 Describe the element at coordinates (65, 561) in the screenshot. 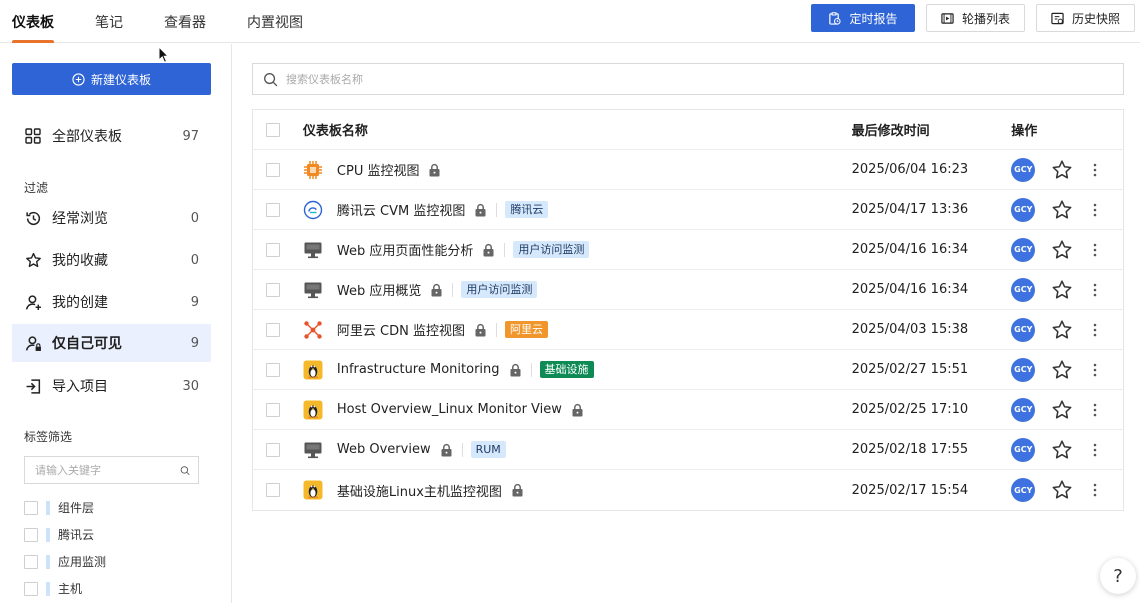

I see `tag-filter-item: 应用监测` at that location.